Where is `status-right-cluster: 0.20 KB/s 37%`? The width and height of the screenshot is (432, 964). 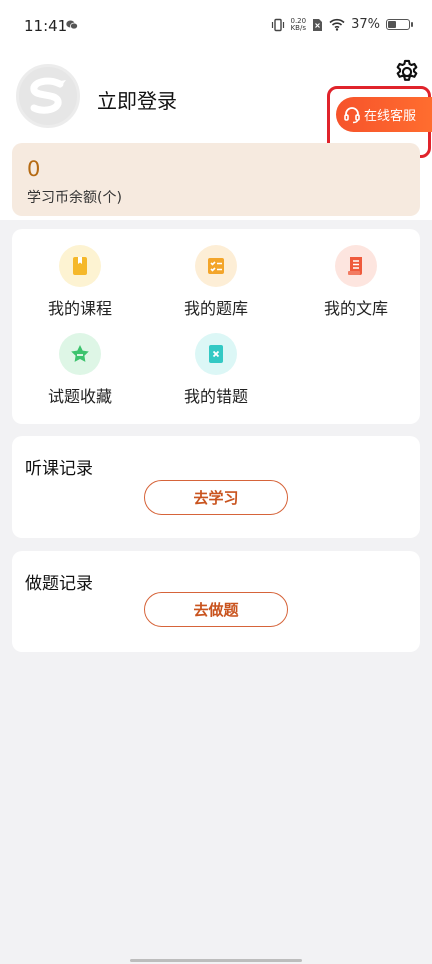 status-right-cluster: 0.20 KB/s 37% is located at coordinates (342, 24).